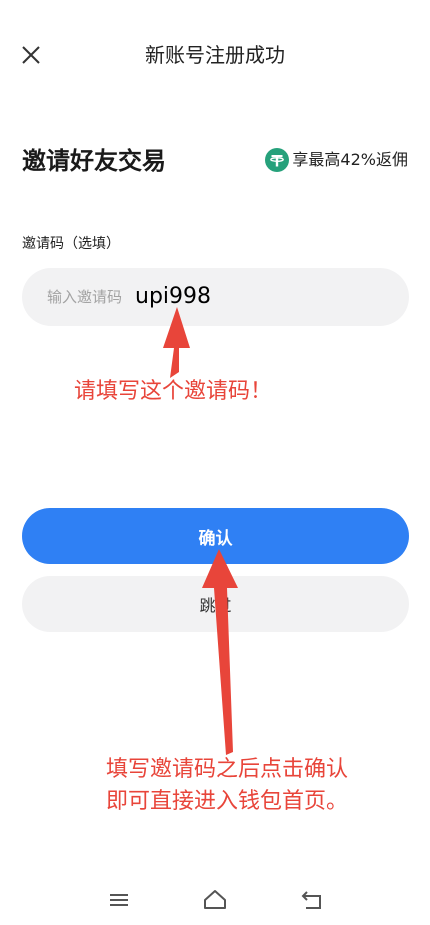 Image resolution: width=430 pixels, height=925 pixels. Describe the element at coordinates (173, 296) in the screenshot. I see `handwritten-invite-code: upi998` at that location.